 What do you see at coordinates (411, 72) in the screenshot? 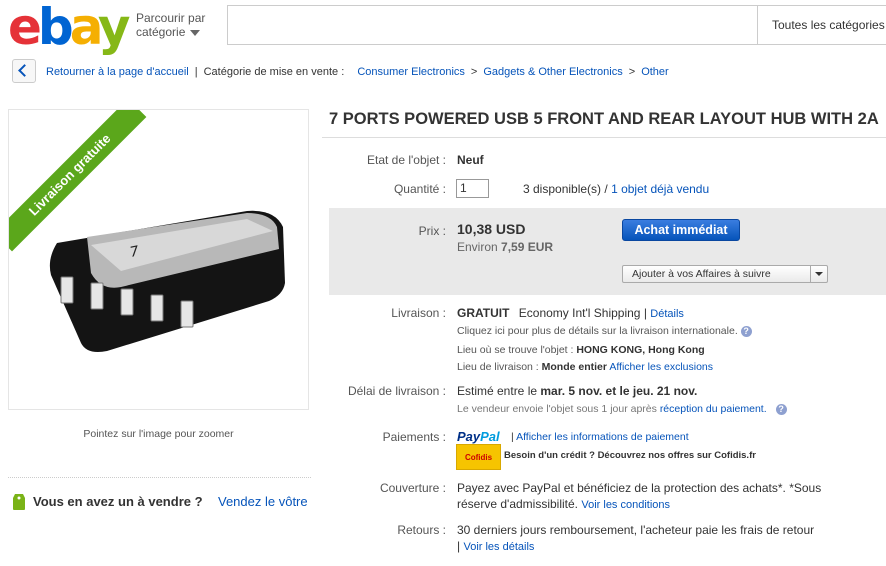
I see `breadcrumb-item-consumer-electronics: Consumer Electronics` at bounding box center [411, 72].